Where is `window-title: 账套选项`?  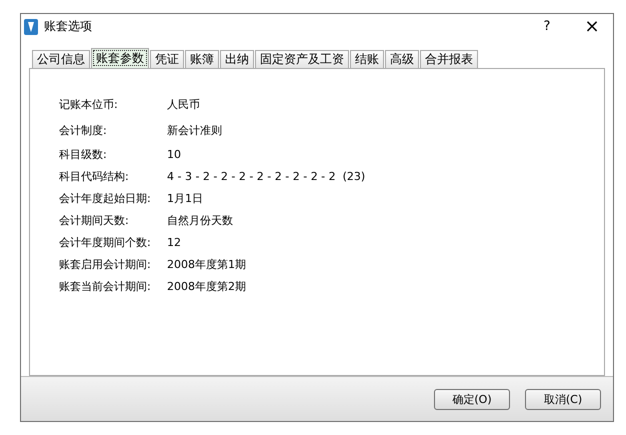 window-title: 账套选项 is located at coordinates (68, 26).